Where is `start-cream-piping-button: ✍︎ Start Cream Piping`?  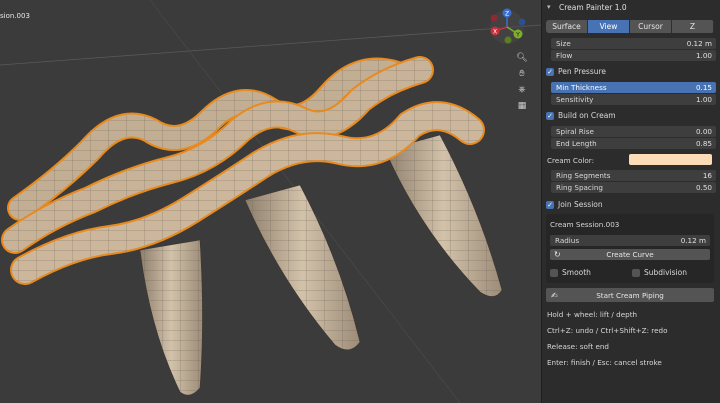
start-cream-piping-button: ✍︎ Start Cream Piping is located at coordinates (630, 295).